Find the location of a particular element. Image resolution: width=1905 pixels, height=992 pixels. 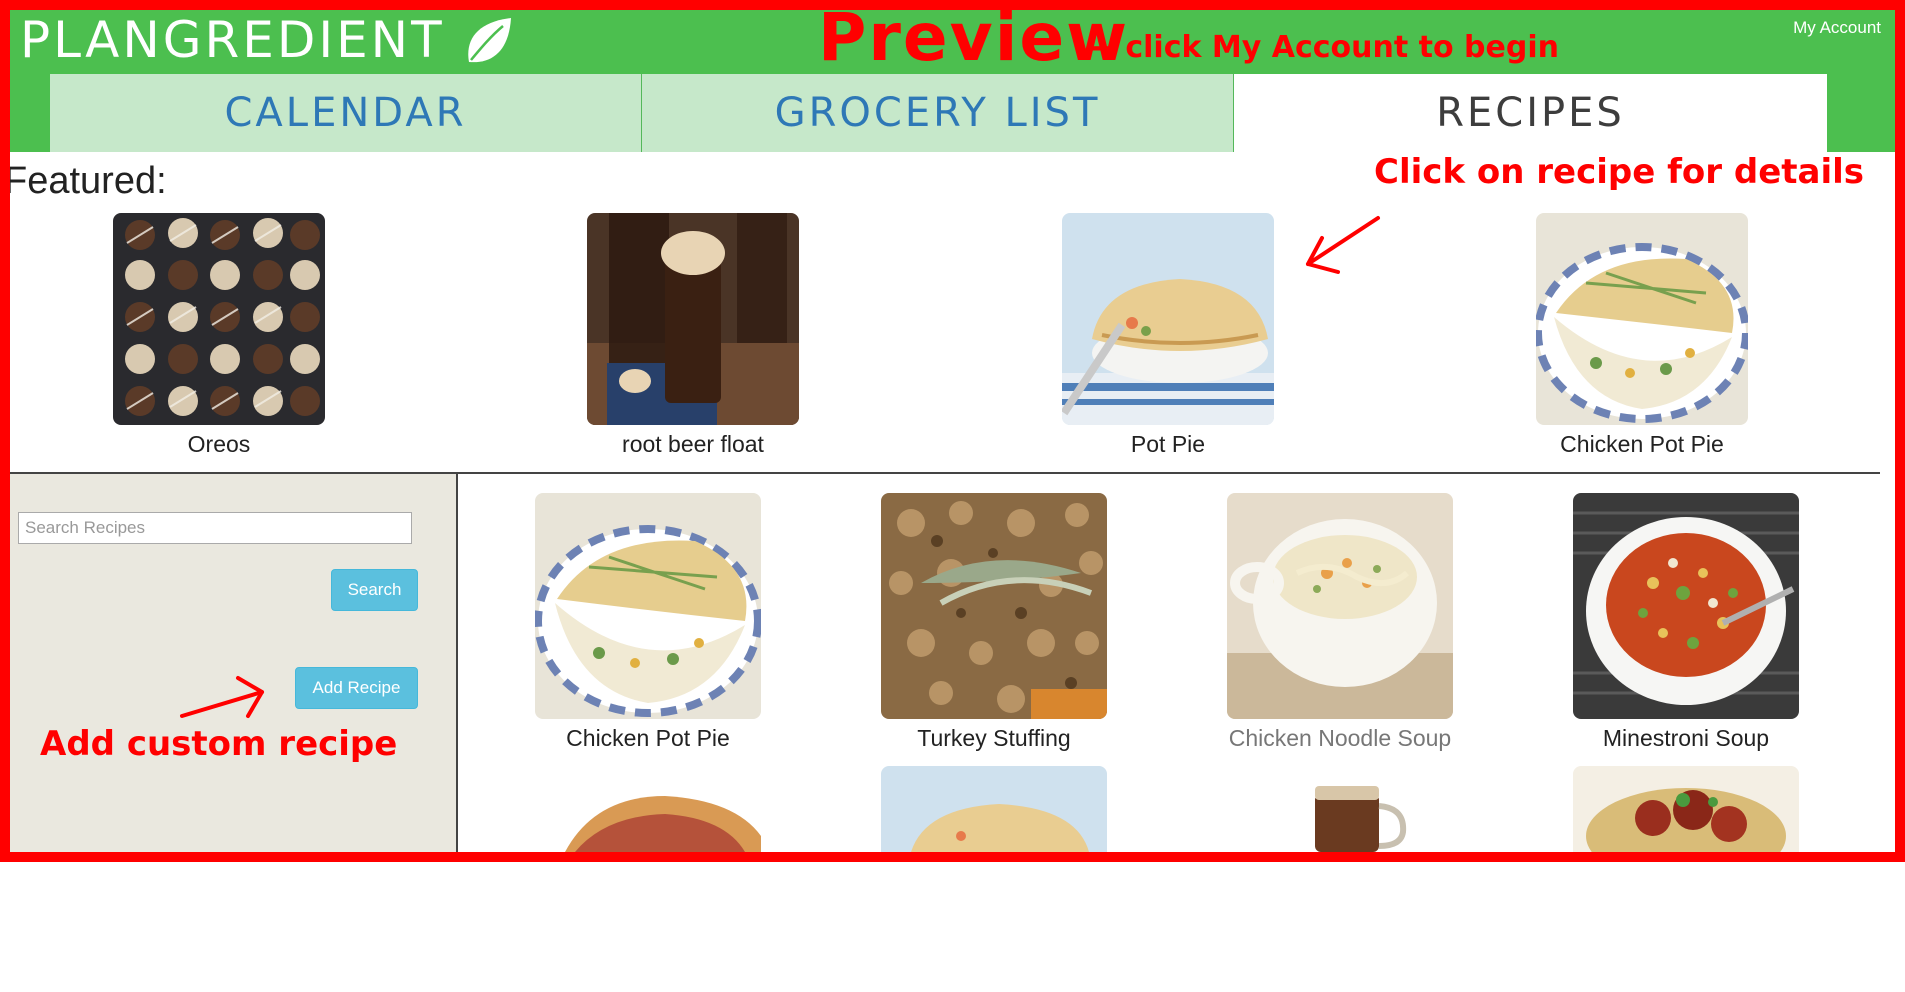

preview-subtitle: -- click My Account to begin is located at coordinates (1324, 47).